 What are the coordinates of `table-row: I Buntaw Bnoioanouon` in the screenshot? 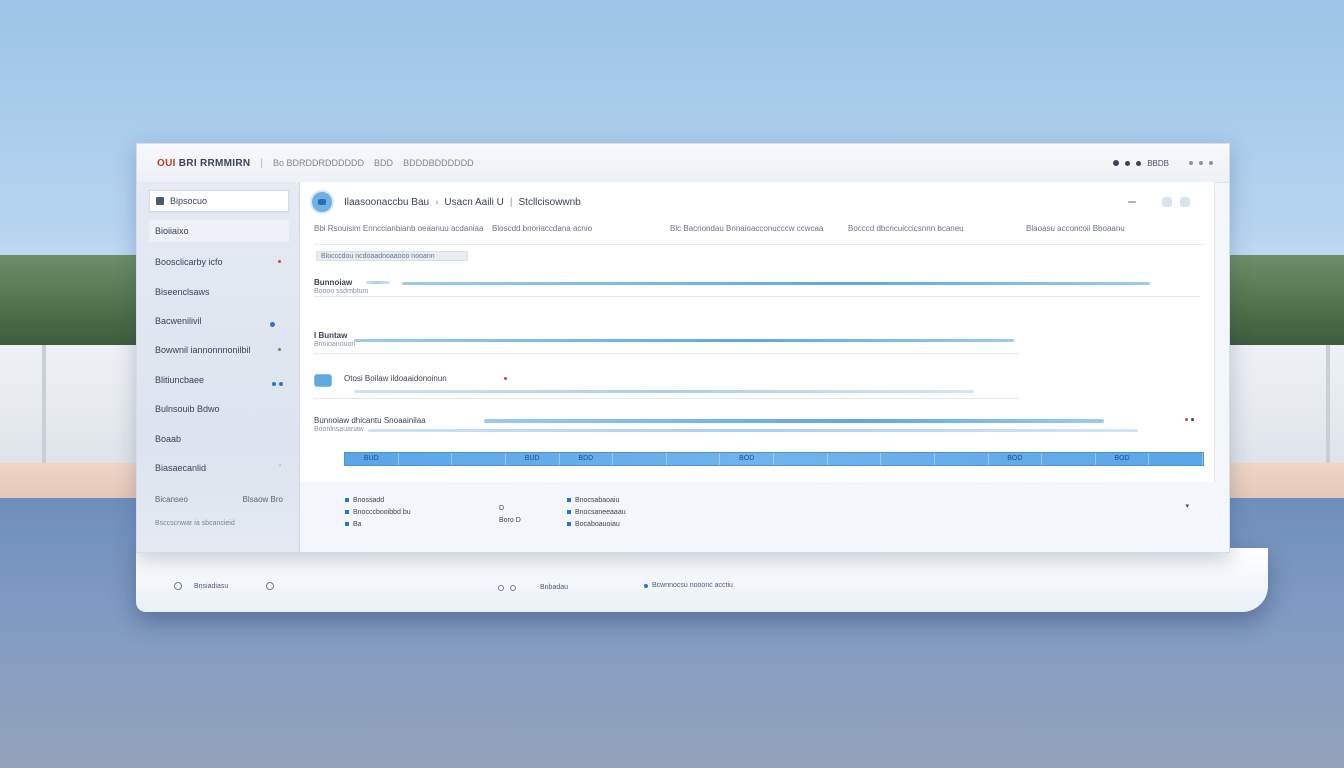 It's located at (757, 349).